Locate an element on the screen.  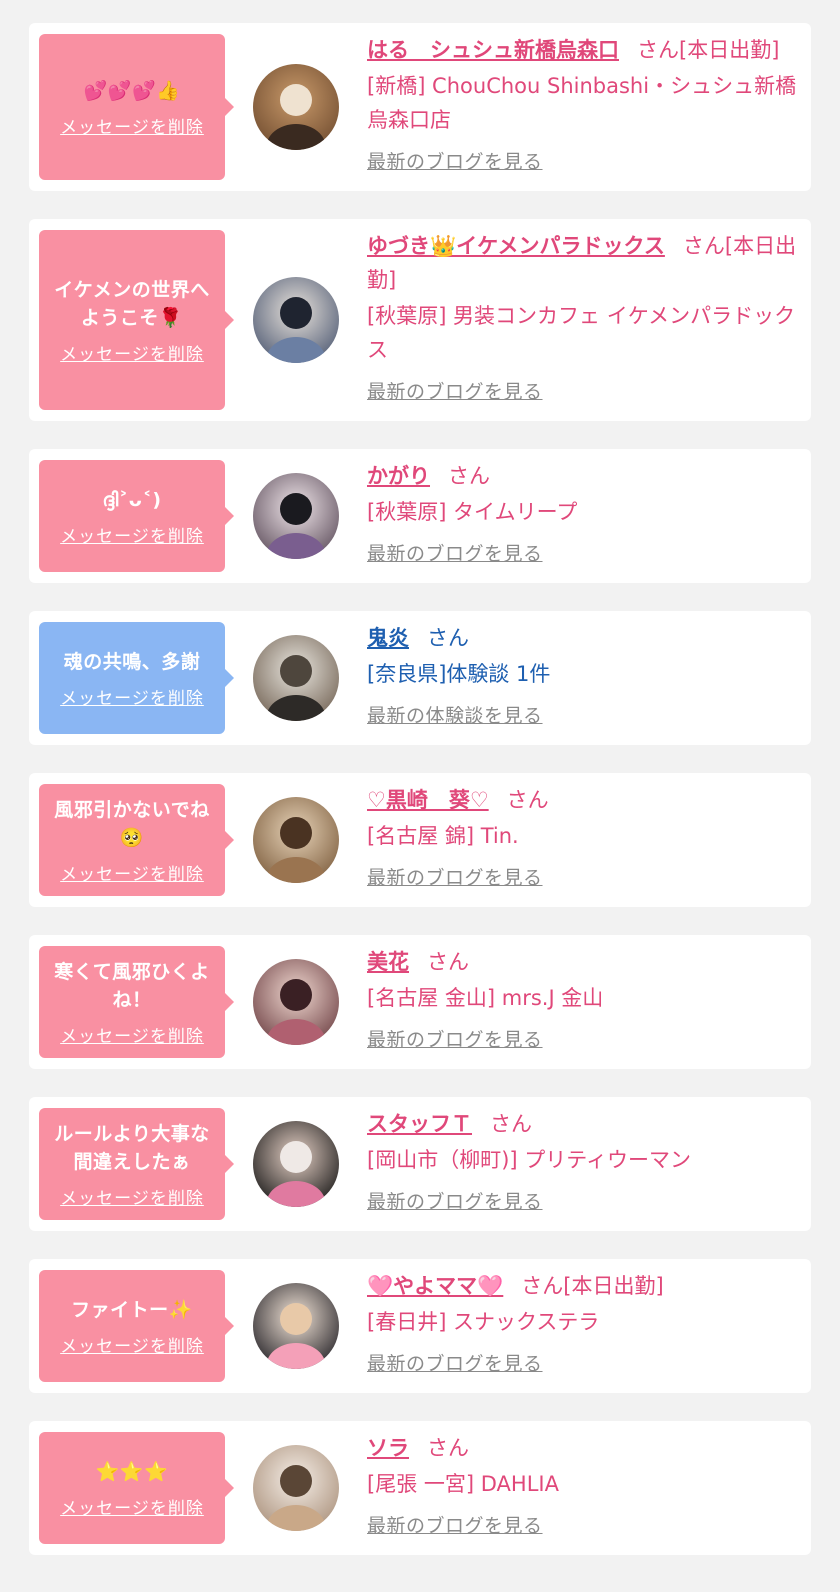
shop-info: [名古屋 錦] Tin. is located at coordinates (443, 836).